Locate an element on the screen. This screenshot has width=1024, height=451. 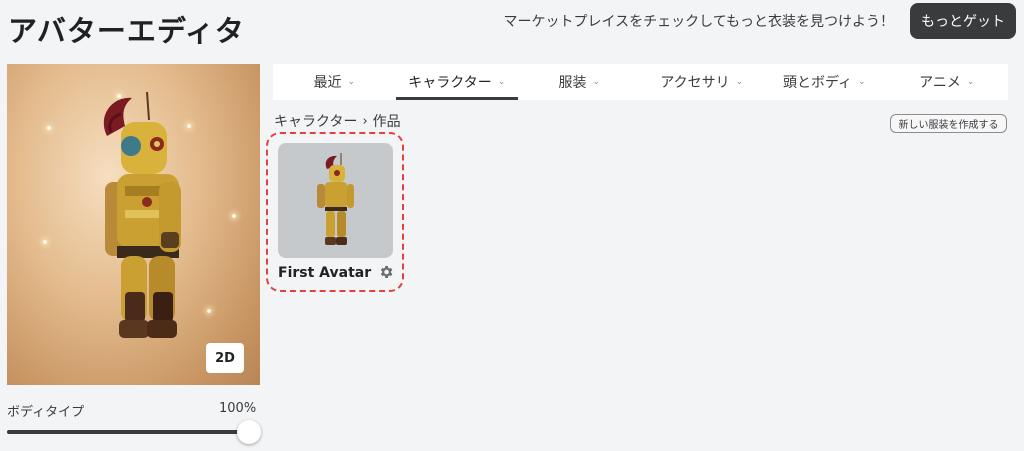
tab-accessories: アクセサリ ⌄ is located at coordinates (702, 82).